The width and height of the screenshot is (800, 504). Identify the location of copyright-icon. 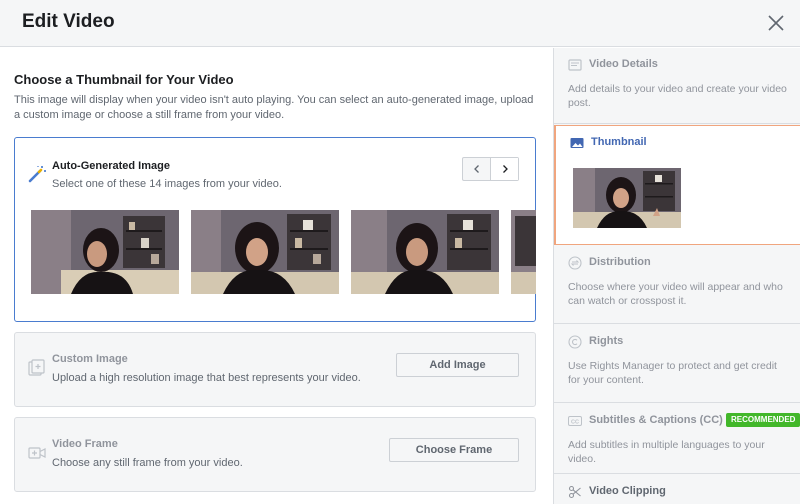
(575, 342).